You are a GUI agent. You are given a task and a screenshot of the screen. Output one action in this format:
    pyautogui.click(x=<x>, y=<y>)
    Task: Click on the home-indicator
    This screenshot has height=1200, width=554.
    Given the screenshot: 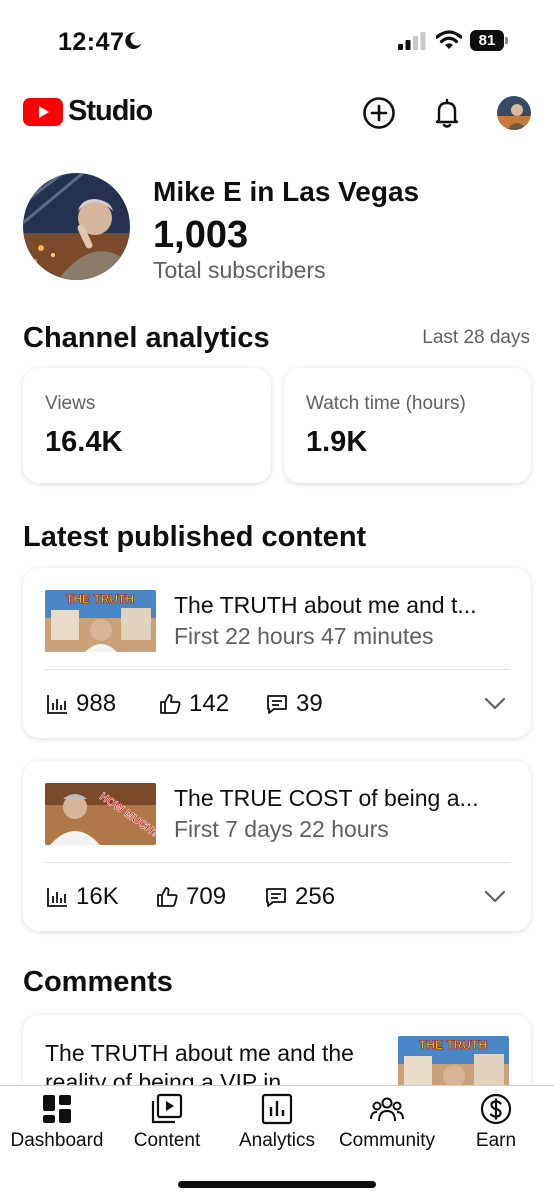 What is the action you would take?
    pyautogui.click(x=277, y=1184)
    